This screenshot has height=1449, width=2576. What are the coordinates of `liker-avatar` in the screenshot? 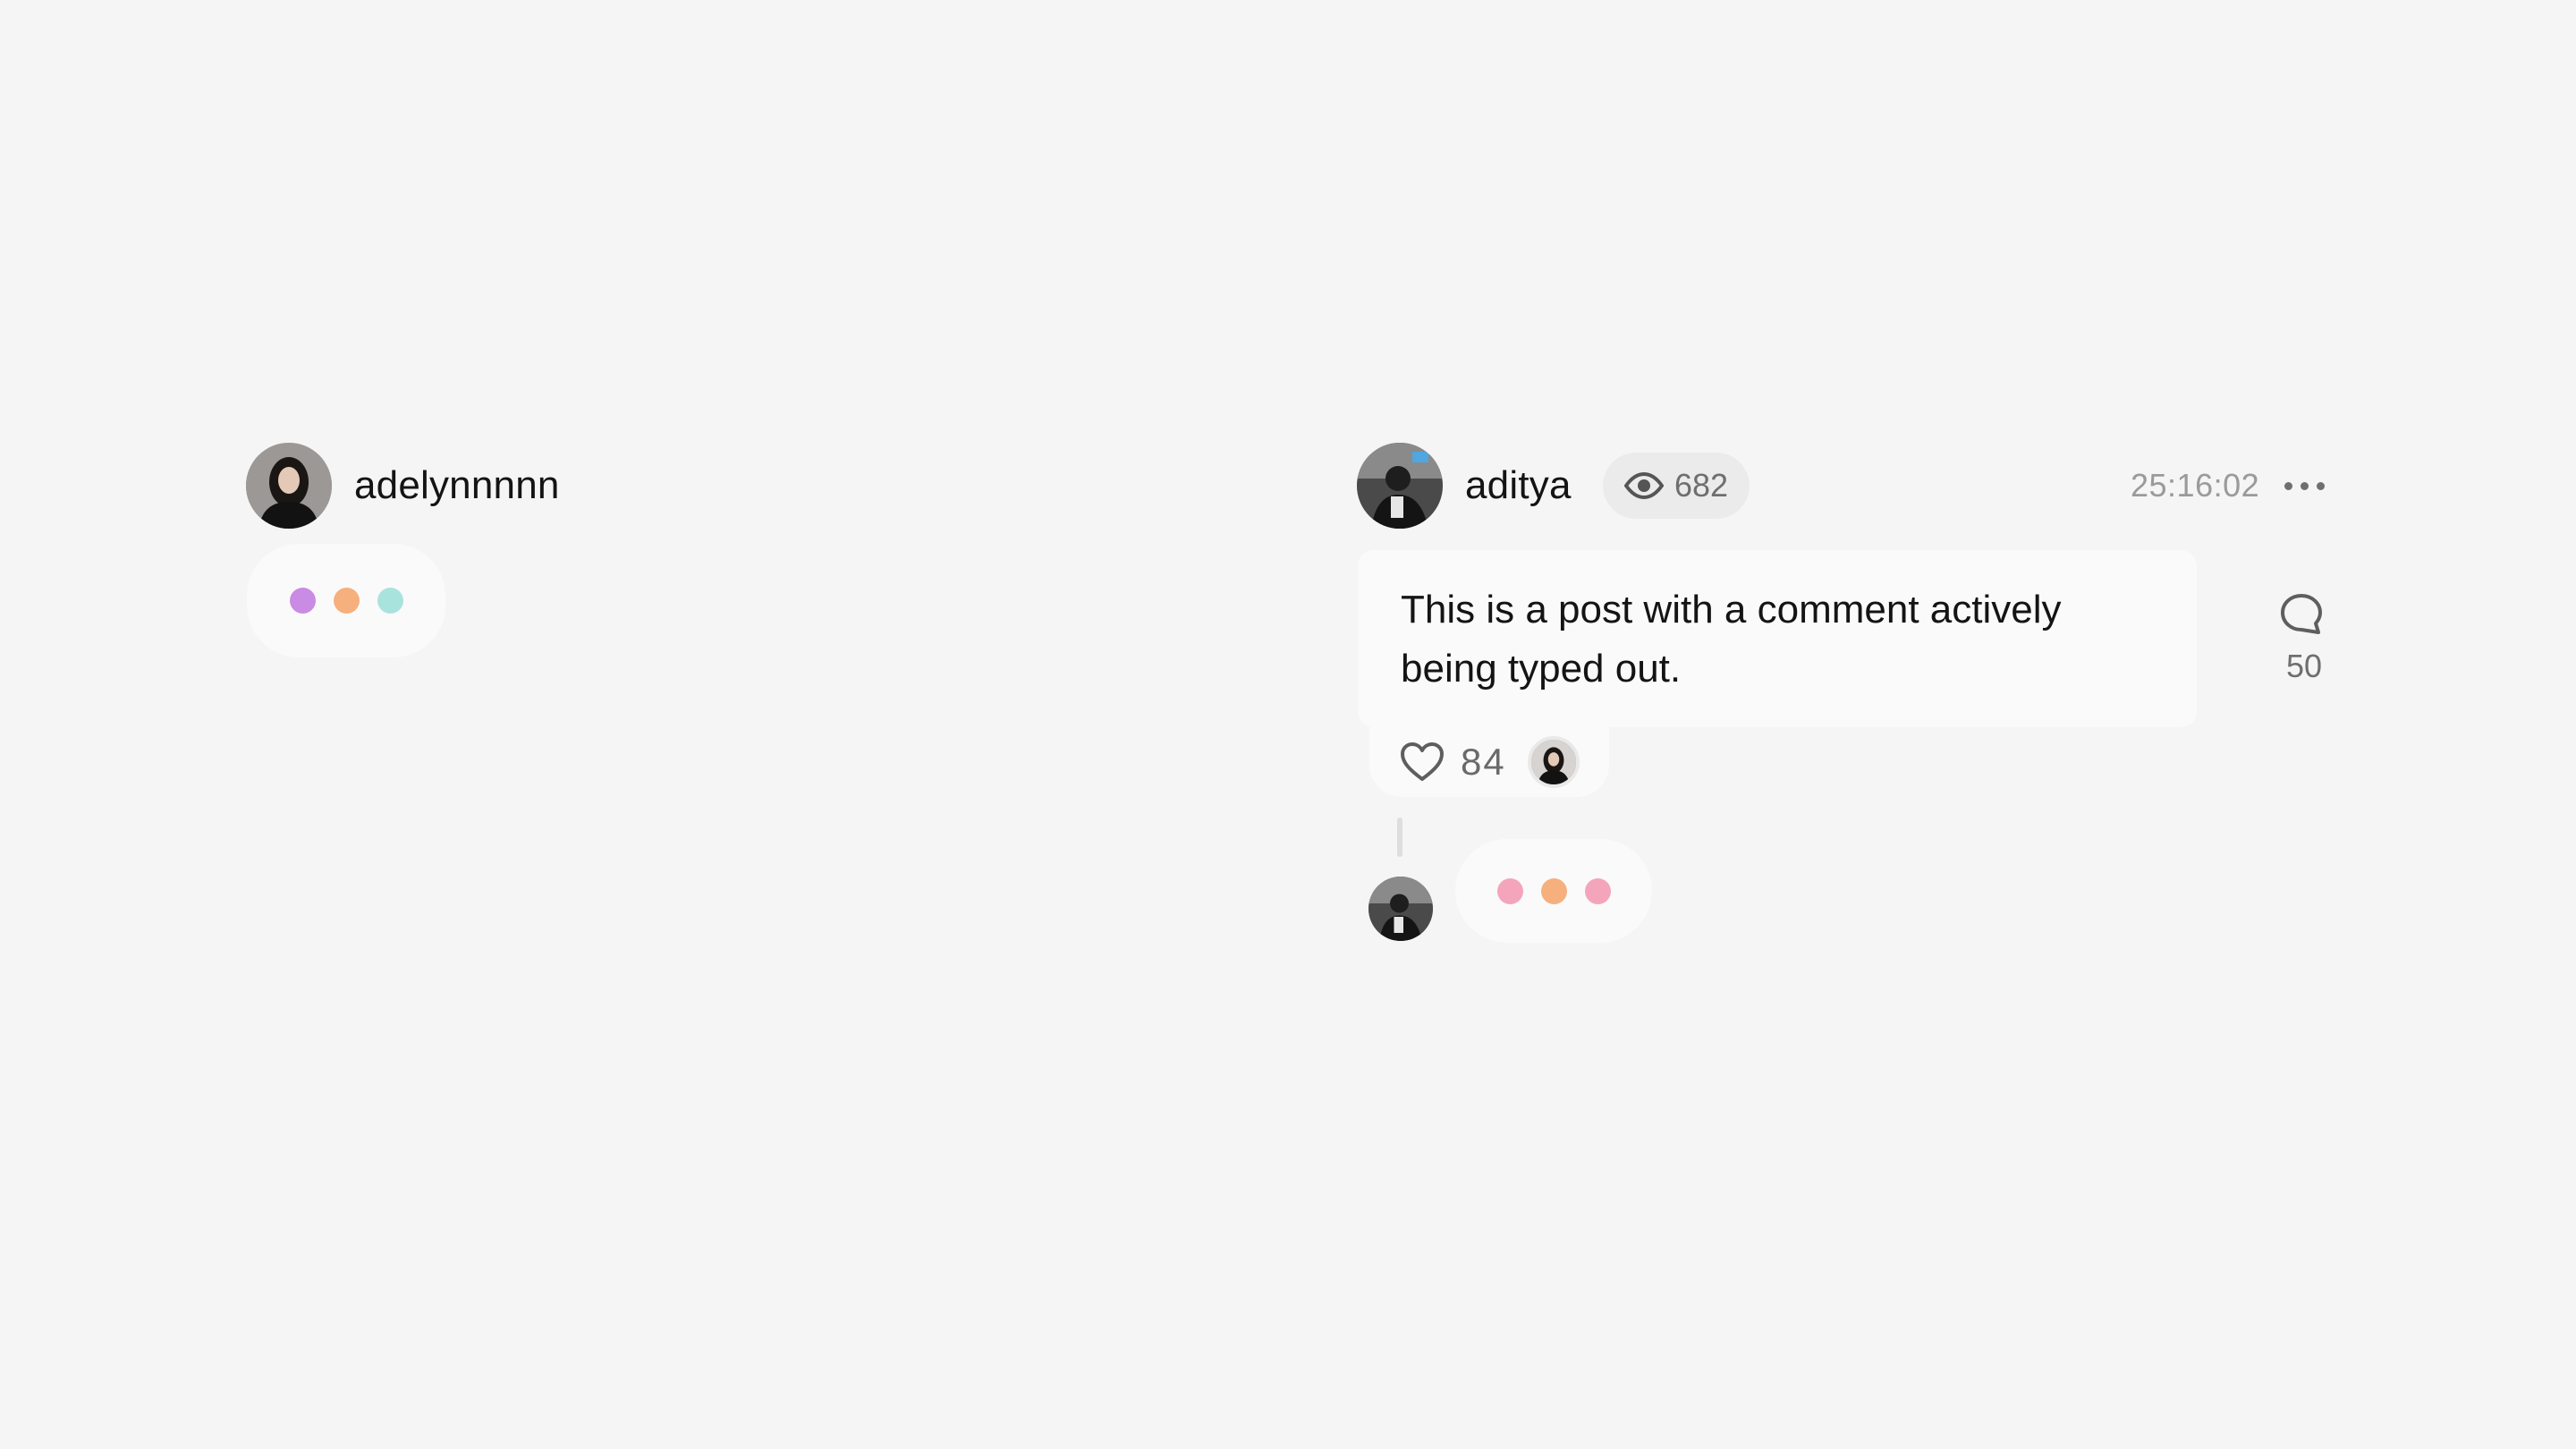 It's located at (1553, 762).